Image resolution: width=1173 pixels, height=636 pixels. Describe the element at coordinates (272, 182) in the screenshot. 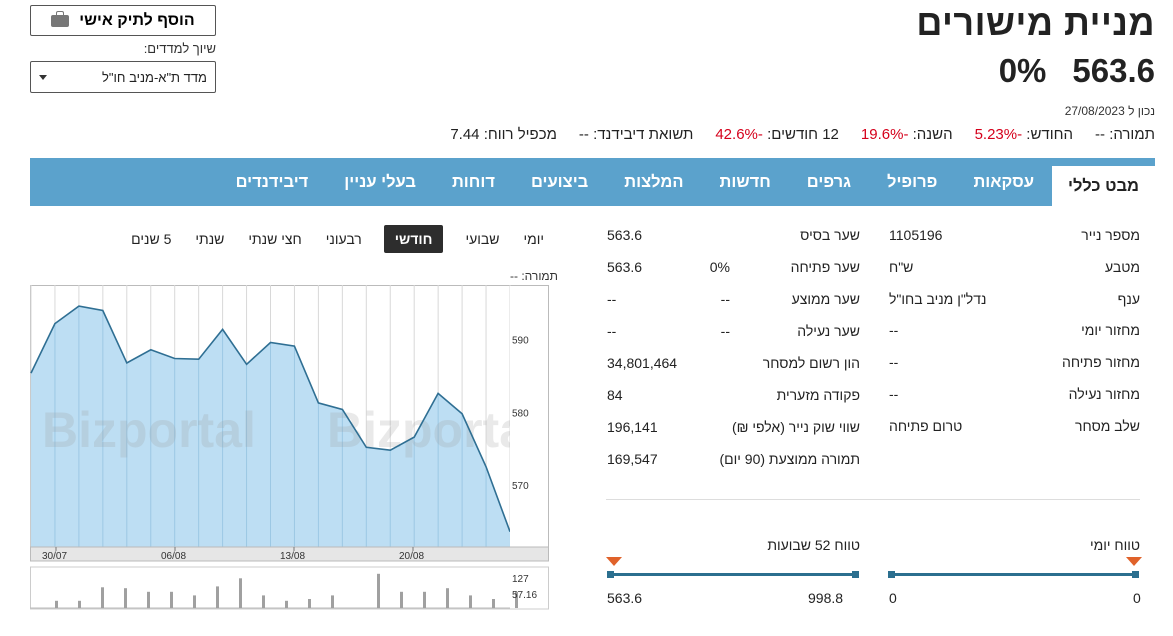

I see `tab-9: דיבידנדים` at that location.